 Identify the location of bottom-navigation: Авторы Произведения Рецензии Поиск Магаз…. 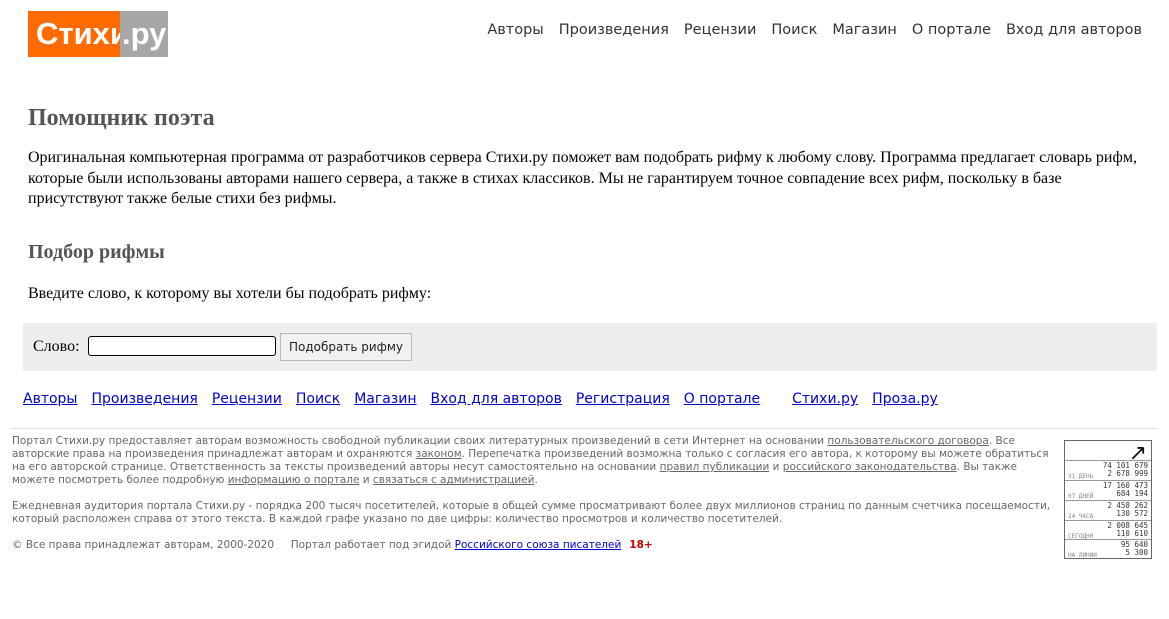
(487, 399).